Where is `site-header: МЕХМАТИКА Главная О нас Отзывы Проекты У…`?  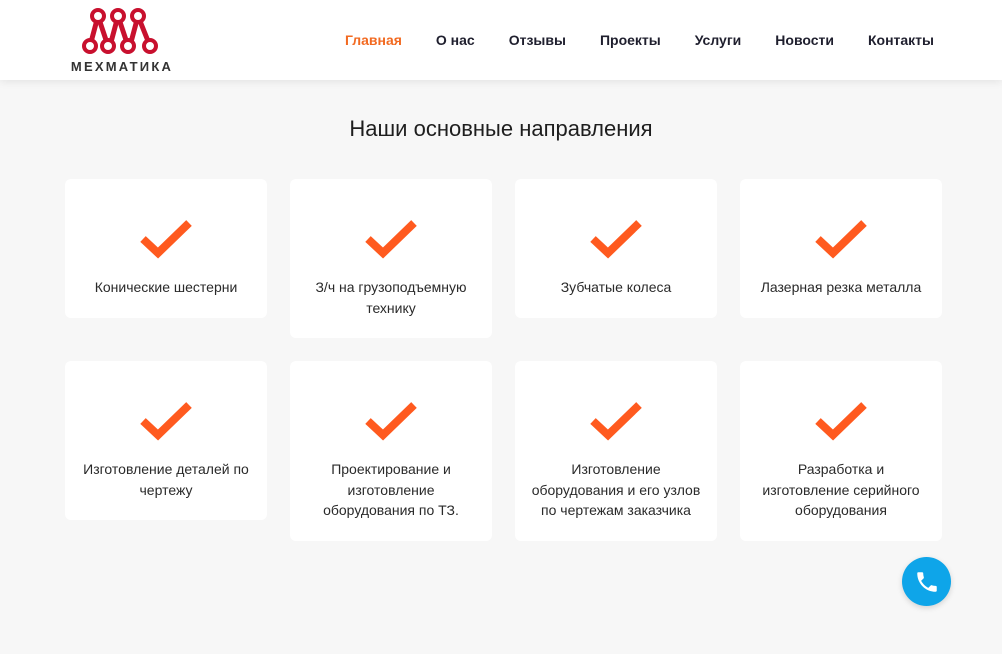 site-header: МЕХМАТИКА Главная О нас Отзывы Проекты У… is located at coordinates (501, 40).